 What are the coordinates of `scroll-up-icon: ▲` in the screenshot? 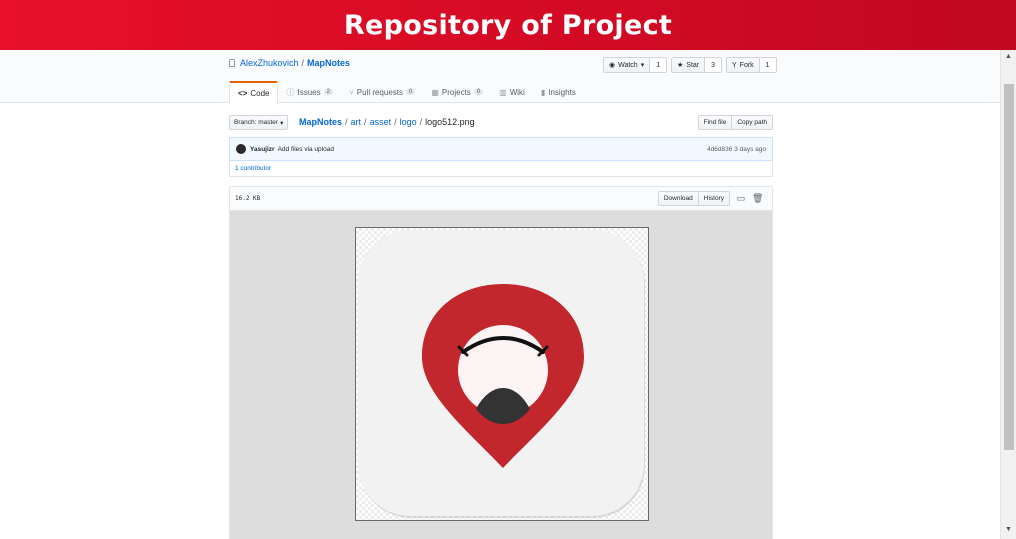 It's located at (1008, 56).